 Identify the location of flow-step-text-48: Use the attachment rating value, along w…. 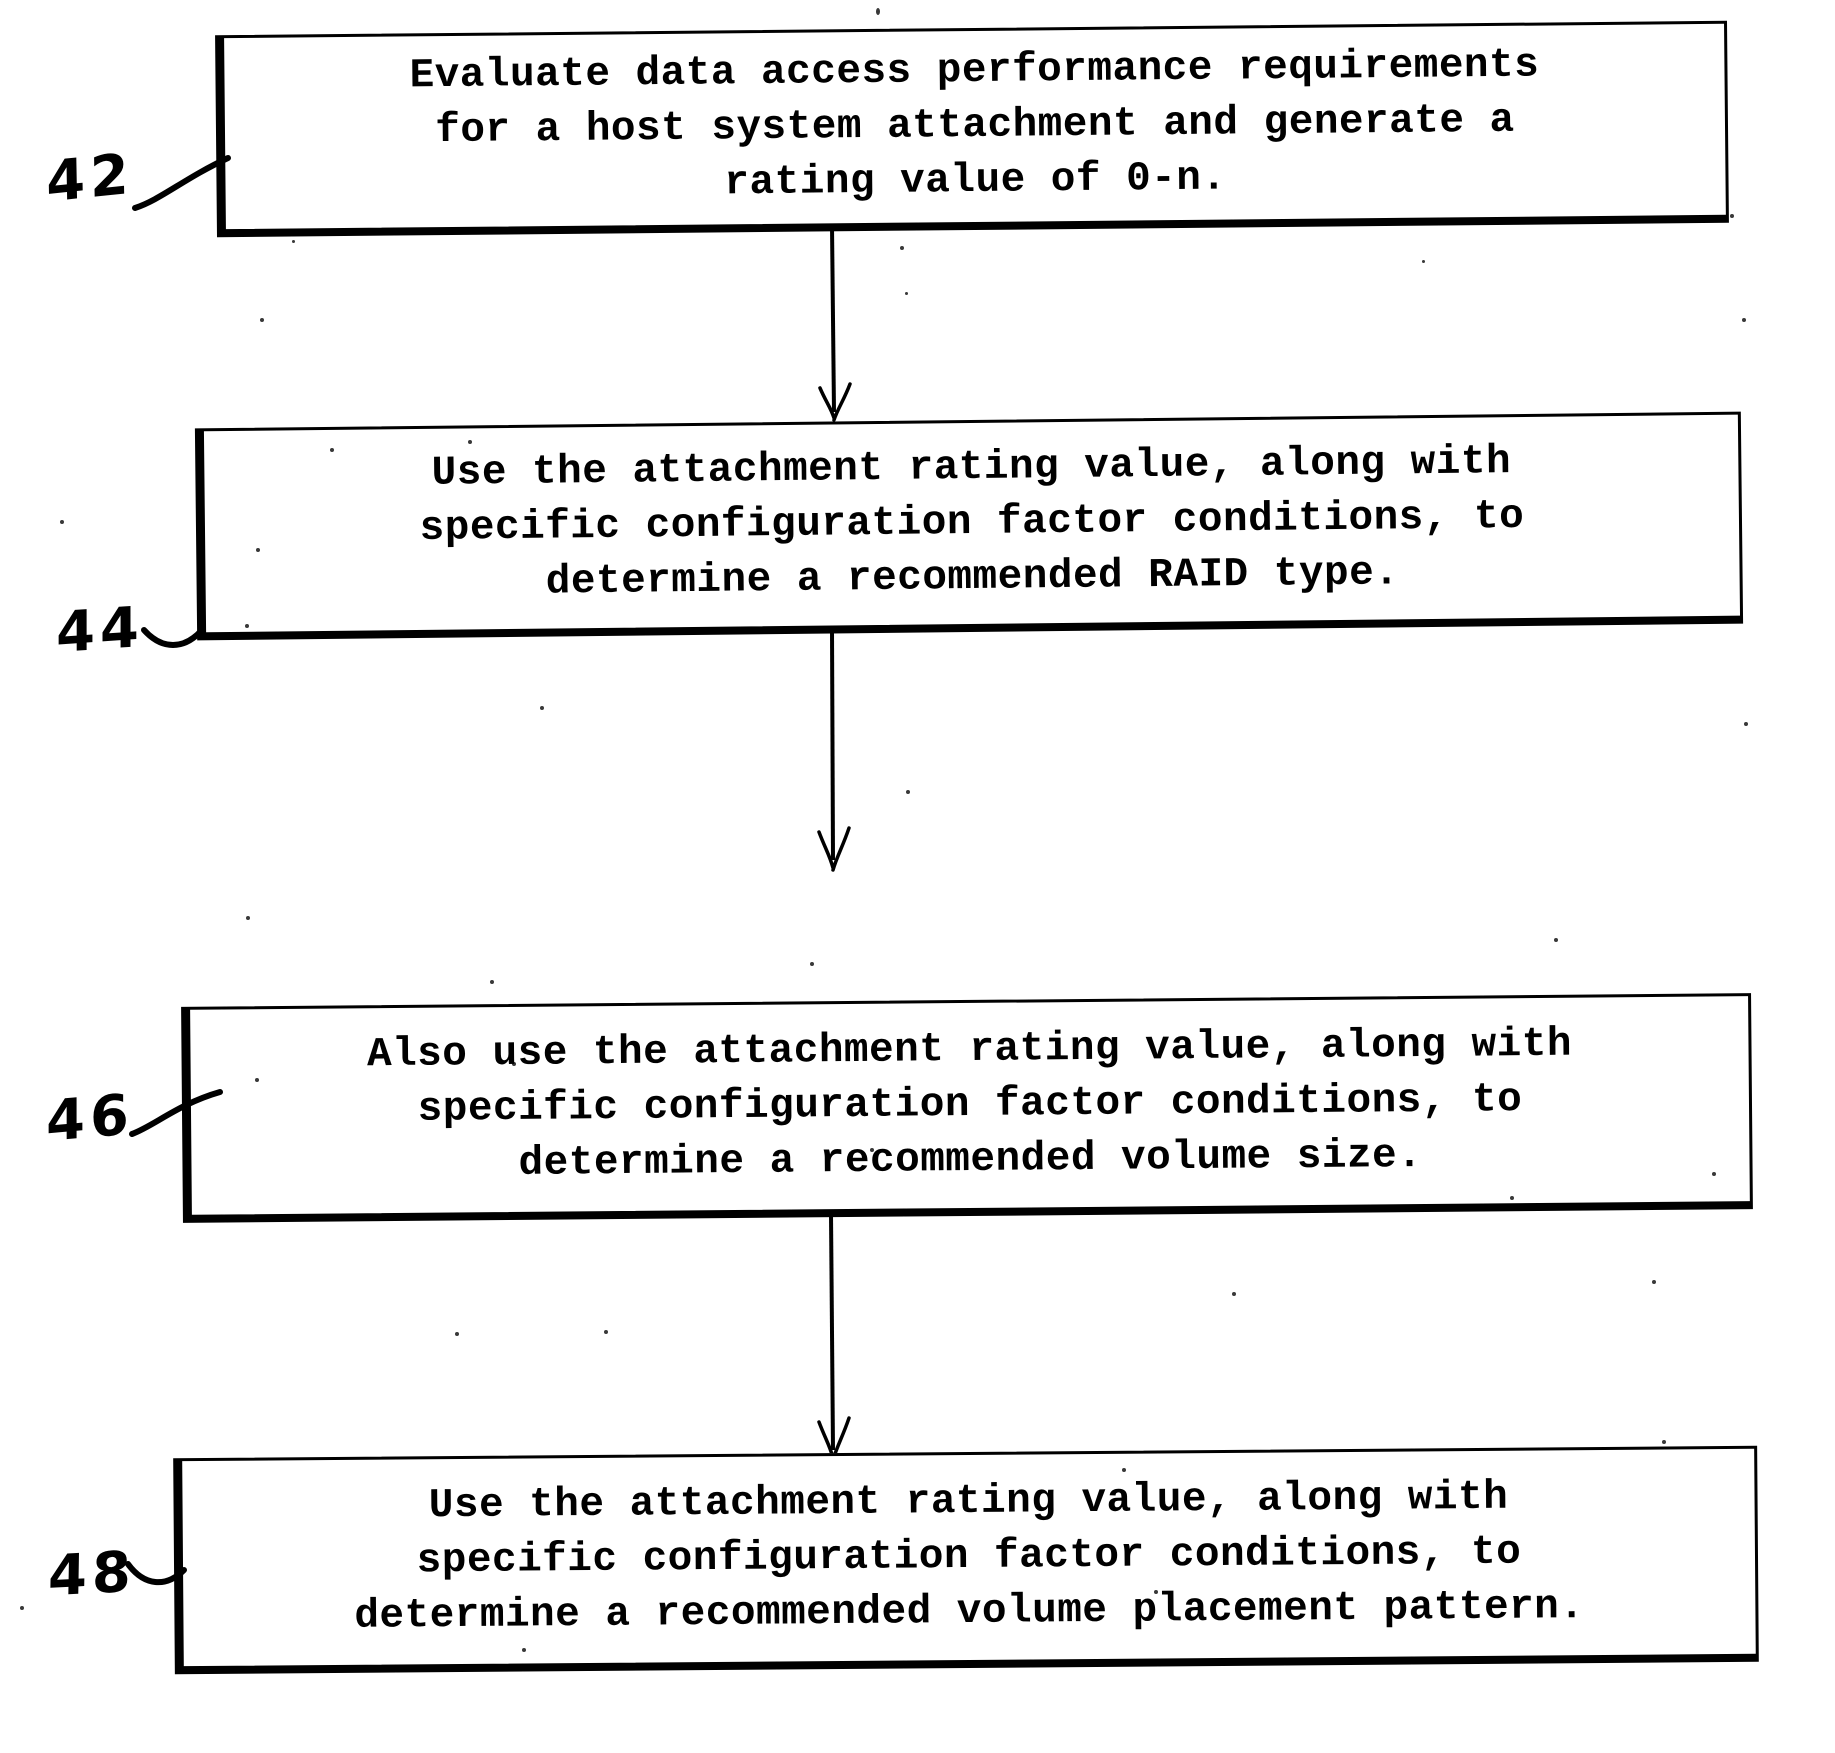
(969, 1557).